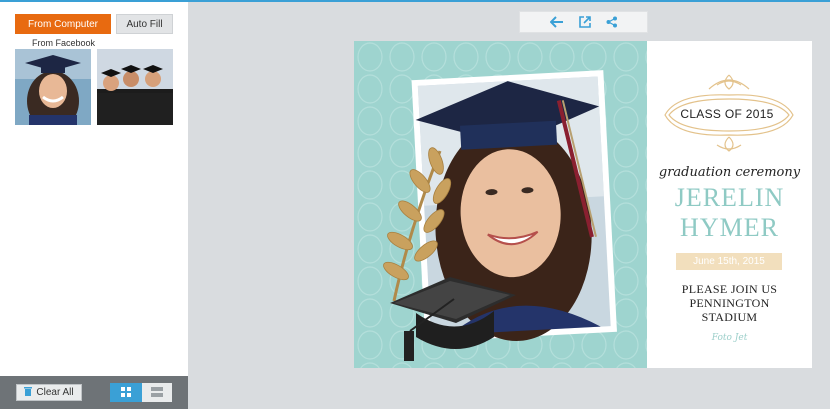 Image resolution: width=830 pixels, height=409 pixels. I want to click on group-graduates-photo-icon, so click(135, 87).